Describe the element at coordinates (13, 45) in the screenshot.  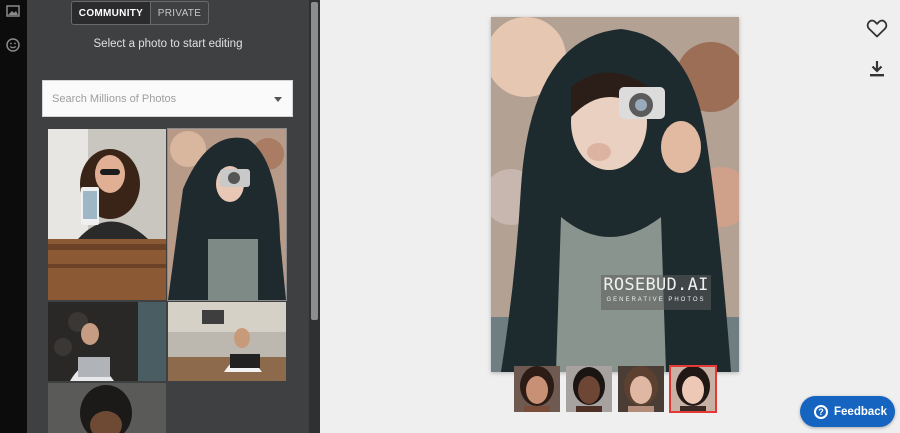
I see `smiley-icon` at that location.